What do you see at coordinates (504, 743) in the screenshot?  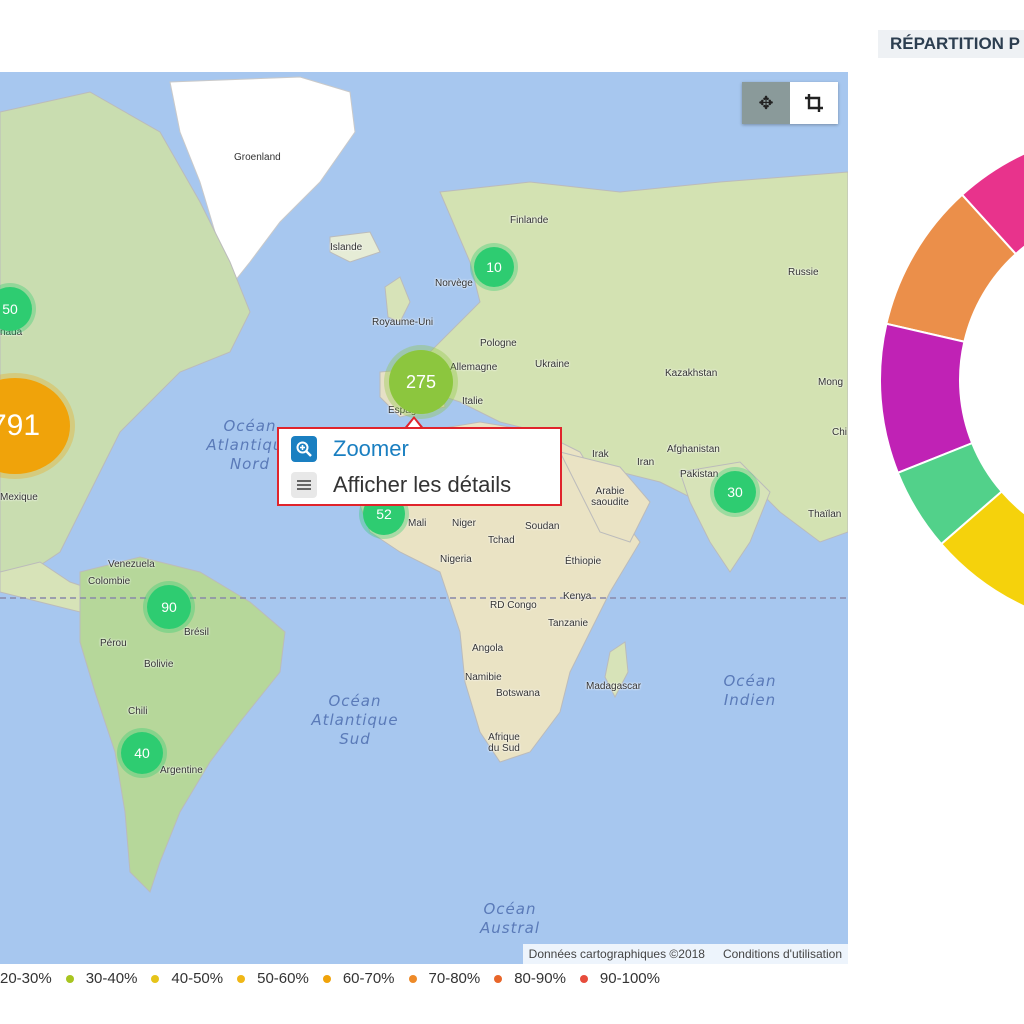 I see `country-label: Afrique du Sud` at bounding box center [504, 743].